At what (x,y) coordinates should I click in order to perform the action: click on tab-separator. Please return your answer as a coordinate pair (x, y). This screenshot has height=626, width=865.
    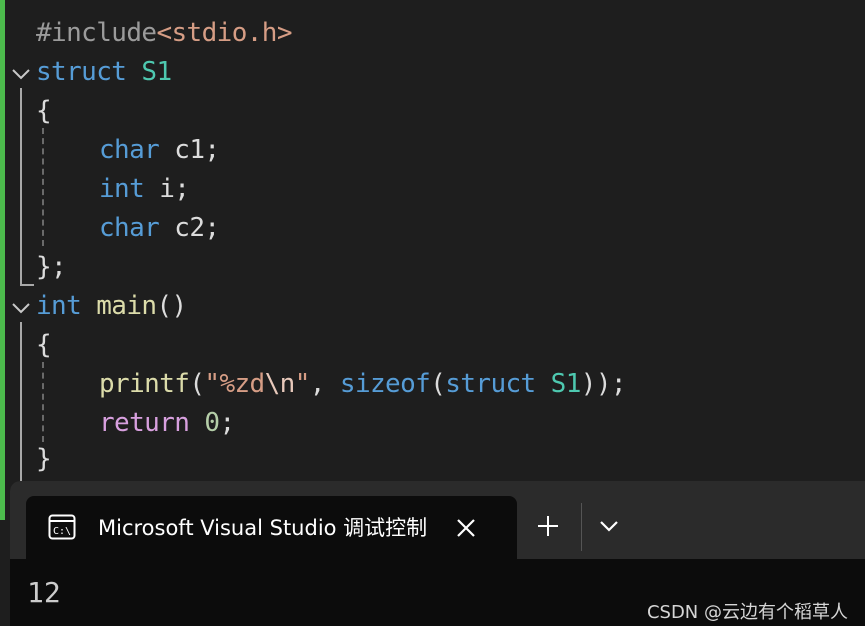
    Looking at the image, I should click on (581, 527).